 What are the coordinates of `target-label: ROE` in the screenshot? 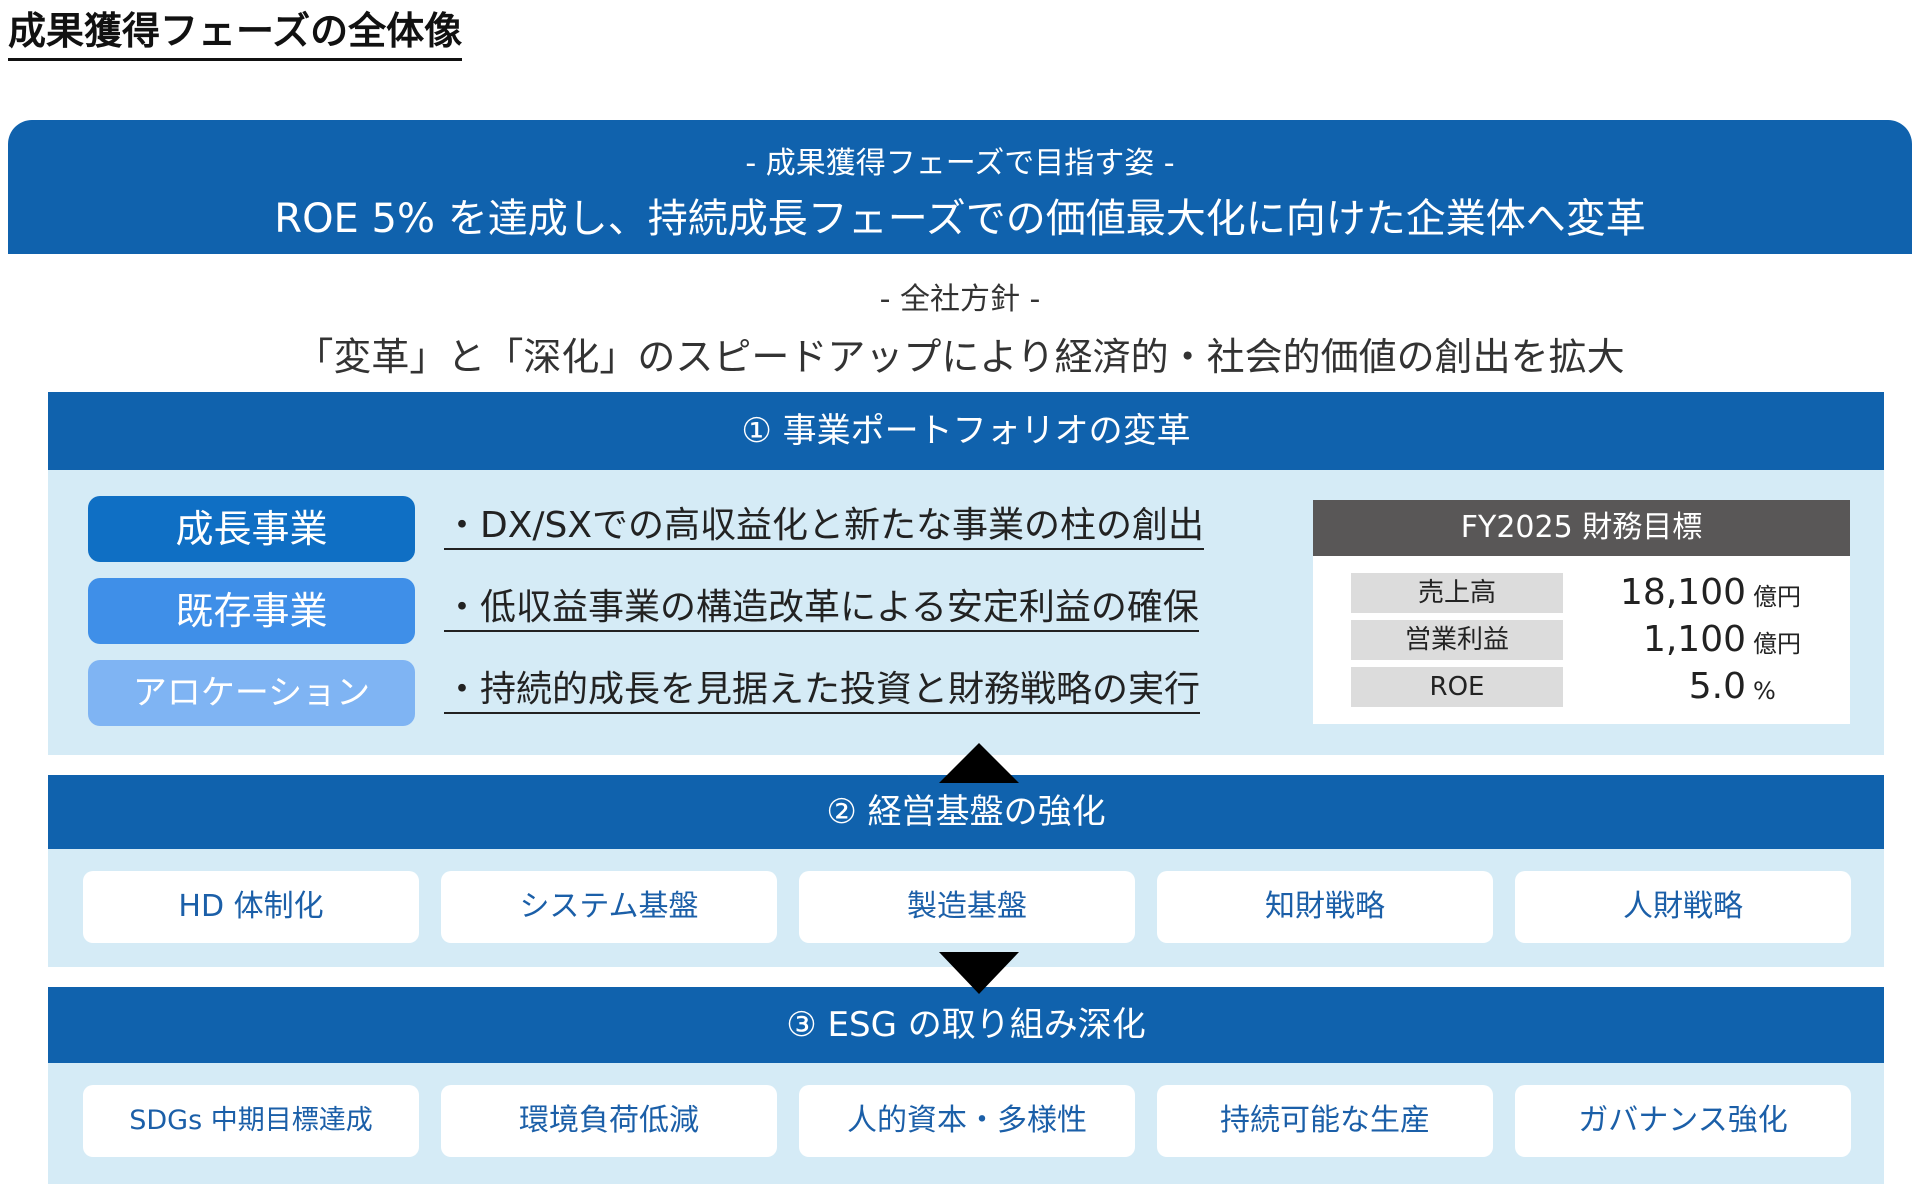 It's located at (1457, 687).